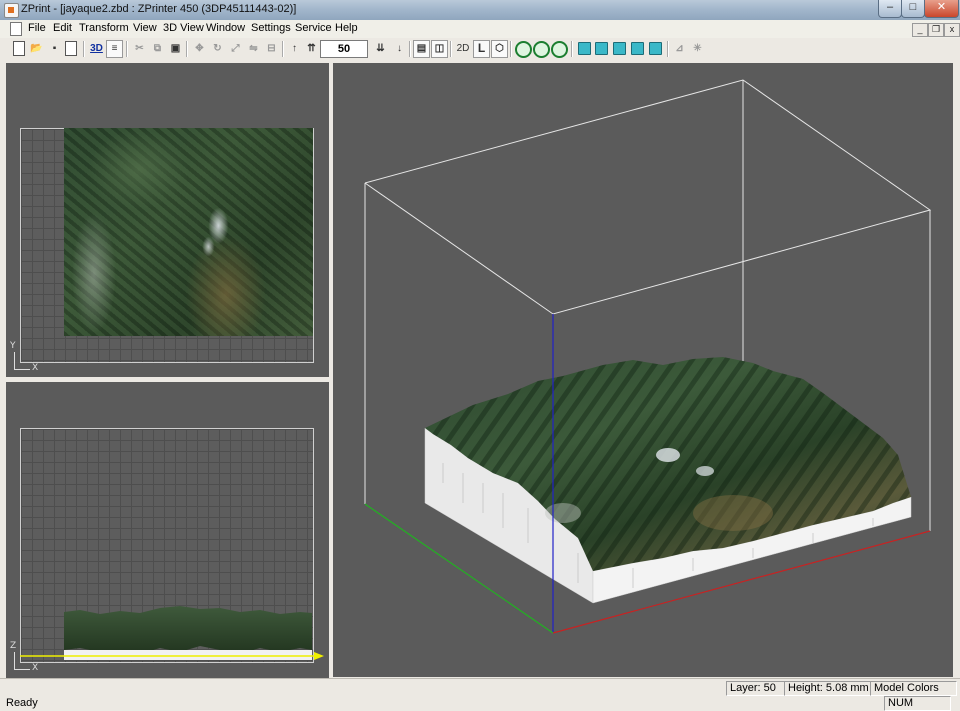 This screenshot has width=960, height=711. I want to click on layer-up-fast-icon: ⇈, so click(311, 49).